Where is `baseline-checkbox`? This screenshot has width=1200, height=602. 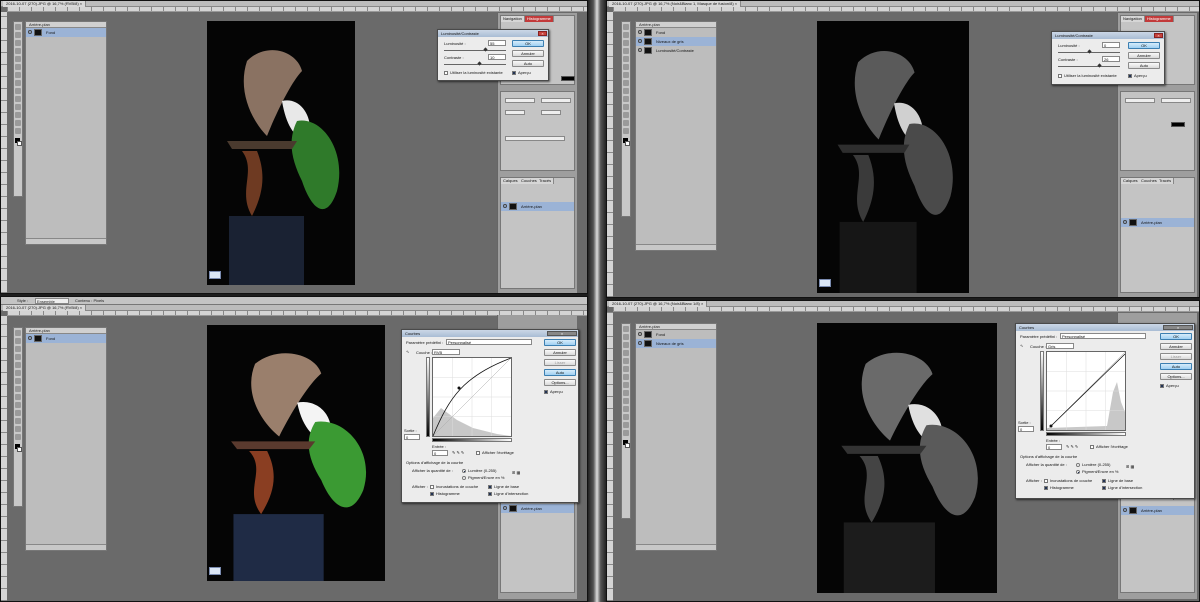 baseline-checkbox is located at coordinates (490, 487).